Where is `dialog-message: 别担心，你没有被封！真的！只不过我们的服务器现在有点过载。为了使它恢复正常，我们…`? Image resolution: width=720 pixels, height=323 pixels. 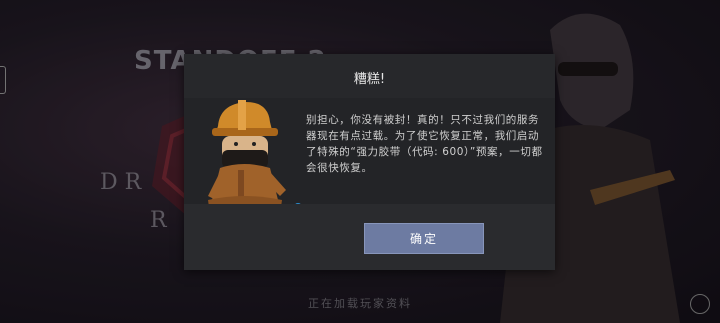 dialog-message: 别担心，你没有被封！真的！只不过我们的服务器现在有点过载。为了使它恢复正常，我们… is located at coordinates (424, 144).